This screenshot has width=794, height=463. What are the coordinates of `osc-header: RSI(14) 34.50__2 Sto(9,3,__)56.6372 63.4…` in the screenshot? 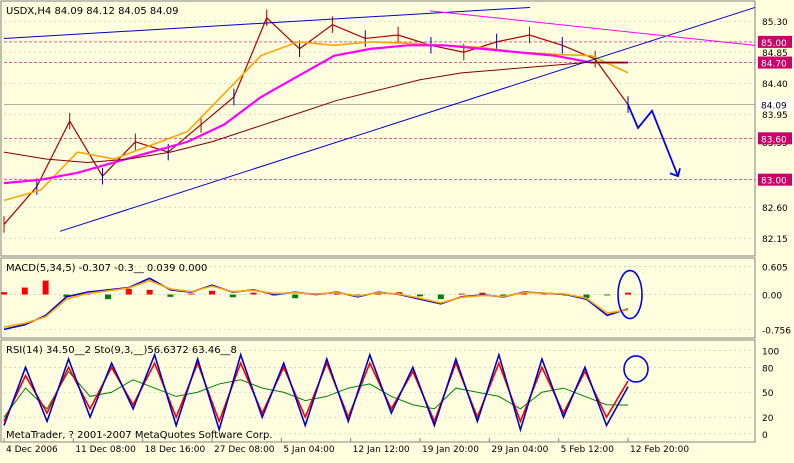 It's located at (121, 350).